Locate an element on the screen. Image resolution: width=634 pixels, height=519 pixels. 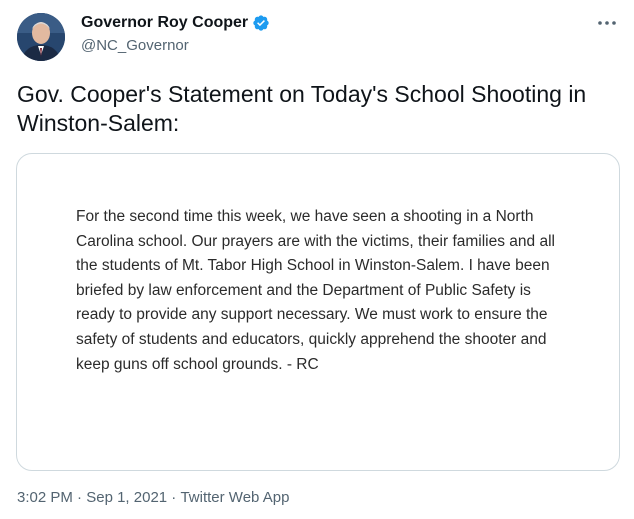
more-horizontal-icon is located at coordinates (607, 23).